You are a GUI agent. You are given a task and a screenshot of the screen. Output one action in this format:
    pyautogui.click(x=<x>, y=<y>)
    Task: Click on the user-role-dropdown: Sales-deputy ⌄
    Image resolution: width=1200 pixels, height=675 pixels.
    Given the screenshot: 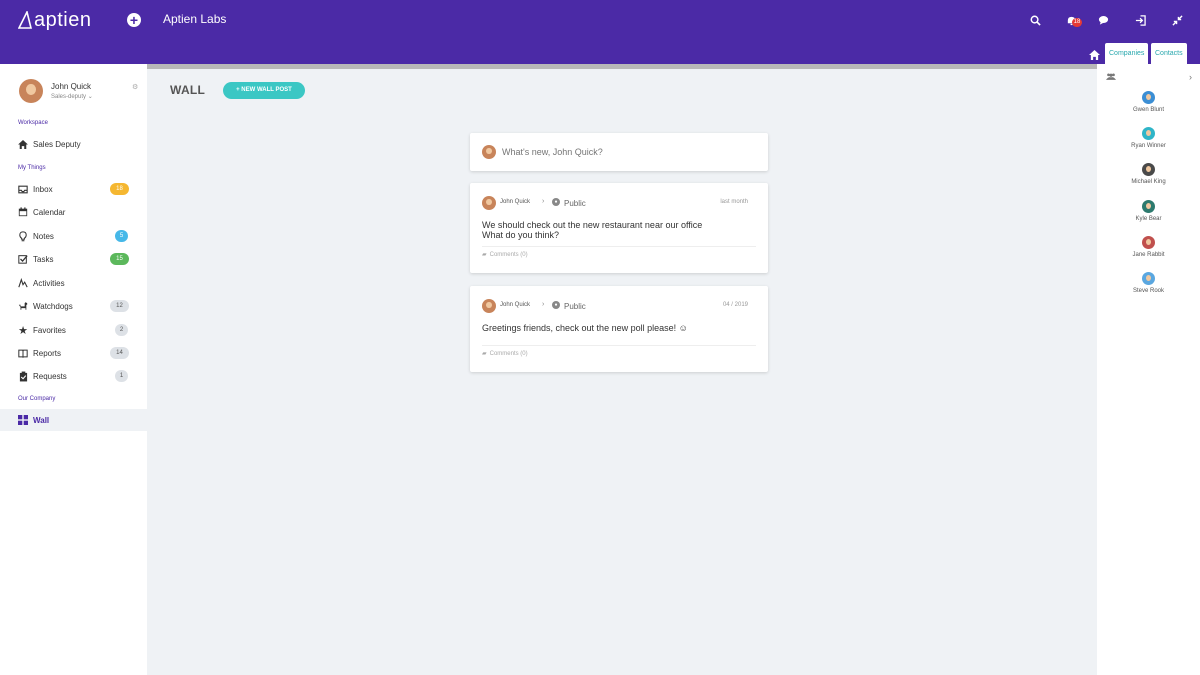 What is the action you would take?
    pyautogui.click(x=72, y=96)
    